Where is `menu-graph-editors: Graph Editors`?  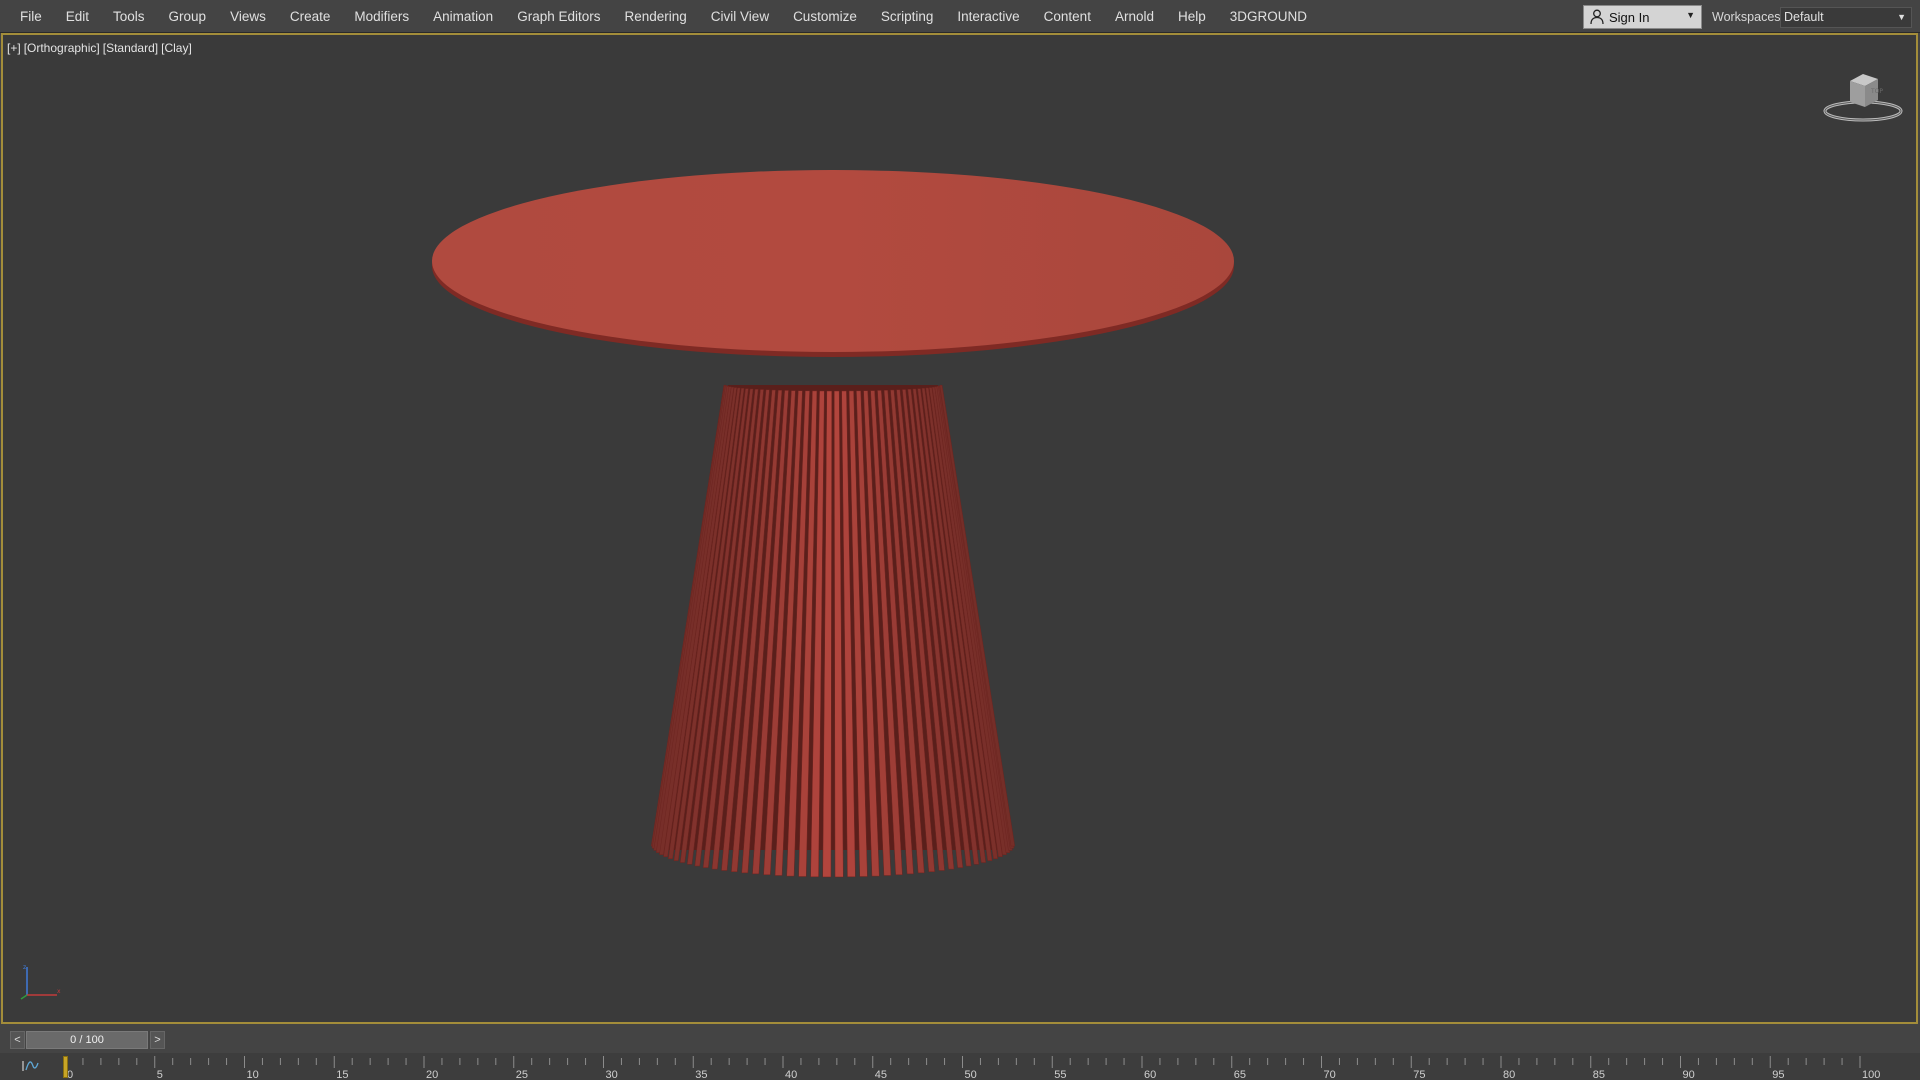 menu-graph-editors: Graph Editors is located at coordinates (558, 16).